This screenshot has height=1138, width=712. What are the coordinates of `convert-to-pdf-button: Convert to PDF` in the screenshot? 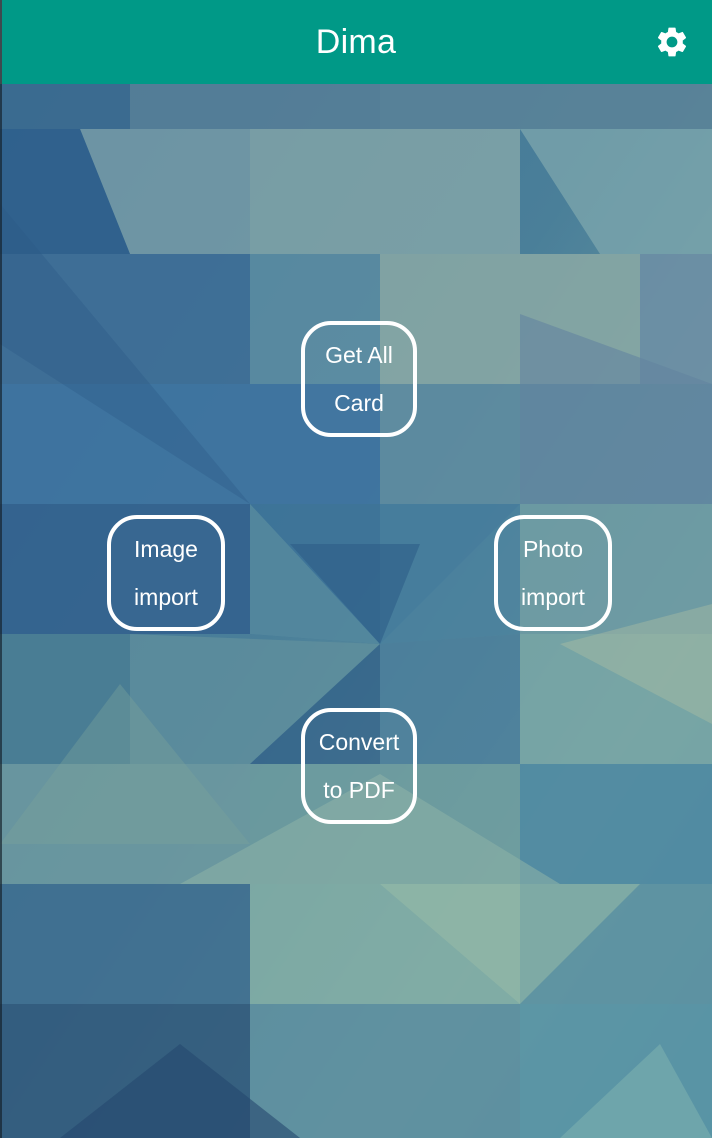 It's located at (359, 766).